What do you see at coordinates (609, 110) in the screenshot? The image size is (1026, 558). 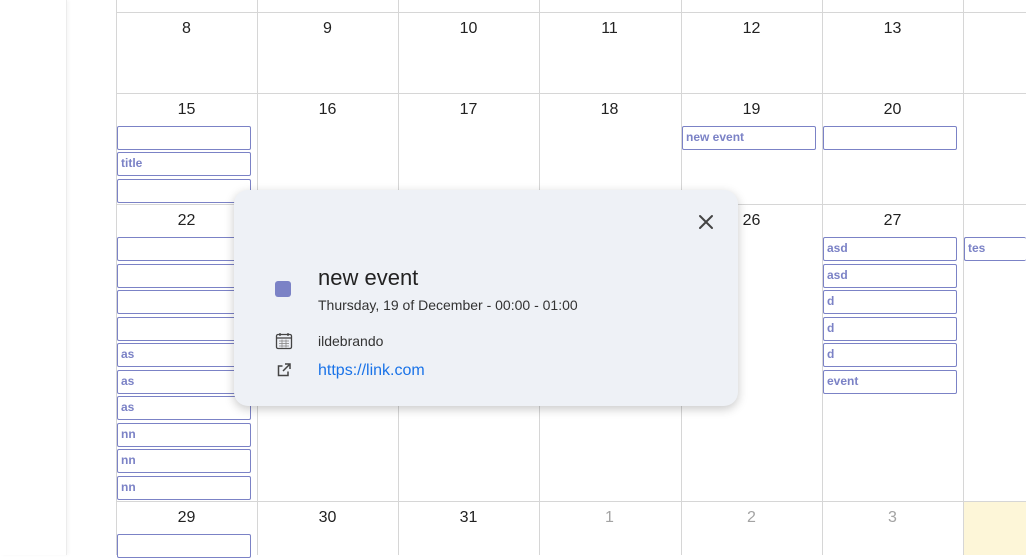 I see `day-number: 18` at bounding box center [609, 110].